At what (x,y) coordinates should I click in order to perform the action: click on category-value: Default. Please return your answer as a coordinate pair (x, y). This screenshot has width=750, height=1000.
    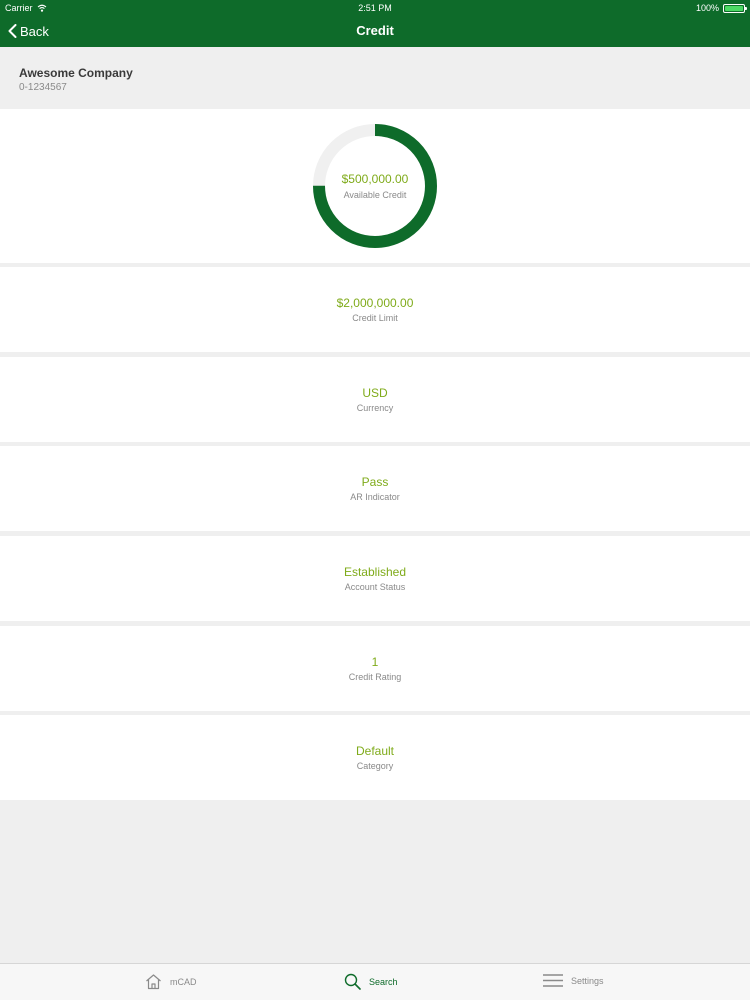
    Looking at the image, I should click on (375, 751).